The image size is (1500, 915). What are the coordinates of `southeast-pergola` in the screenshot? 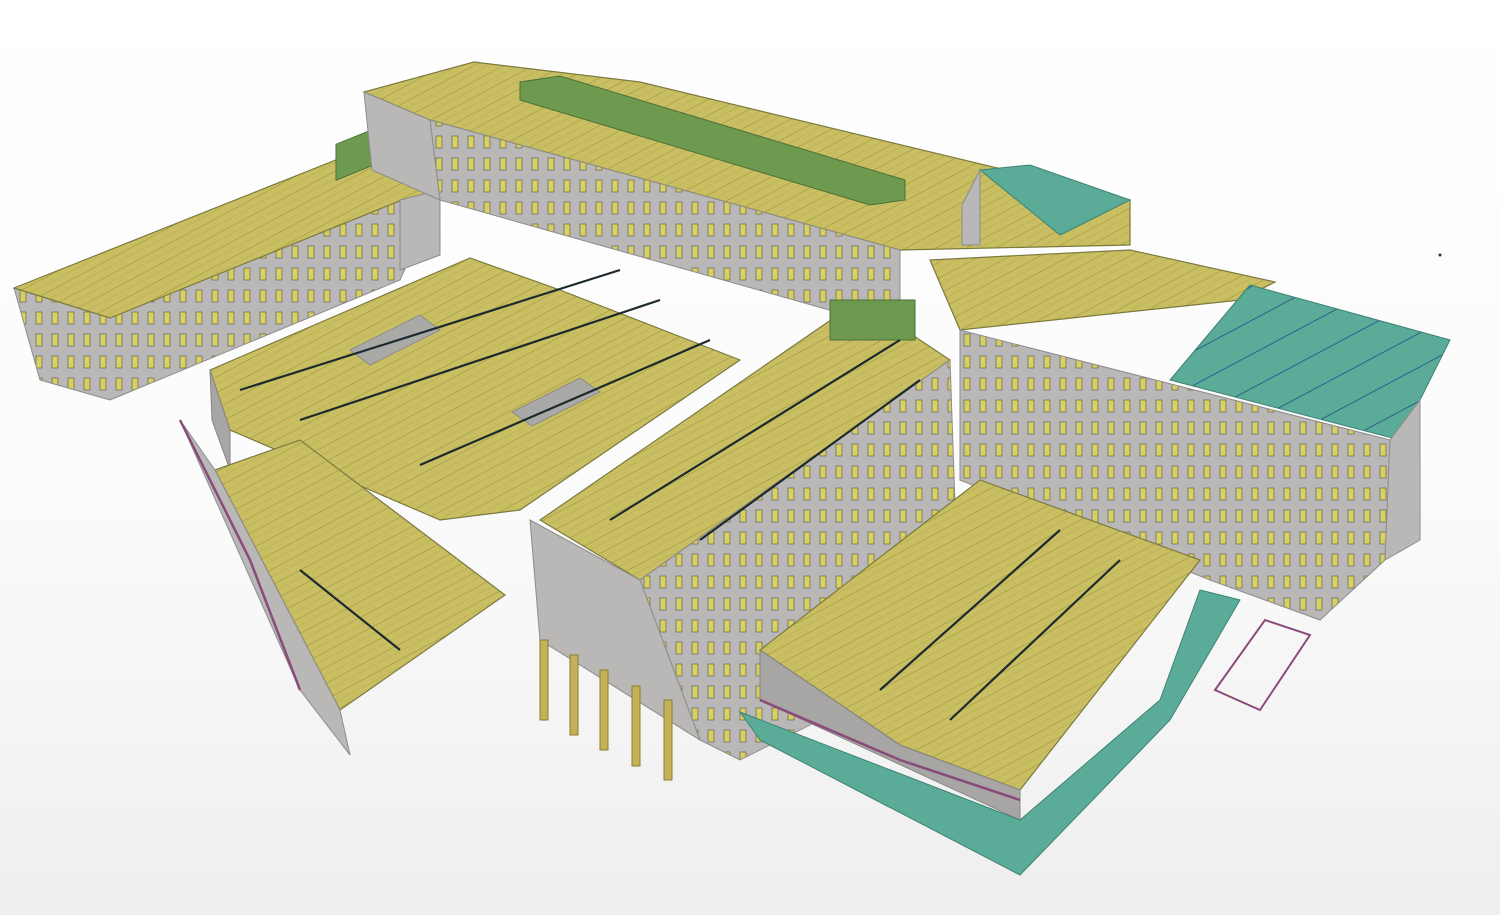 It's located at (1262, 665).